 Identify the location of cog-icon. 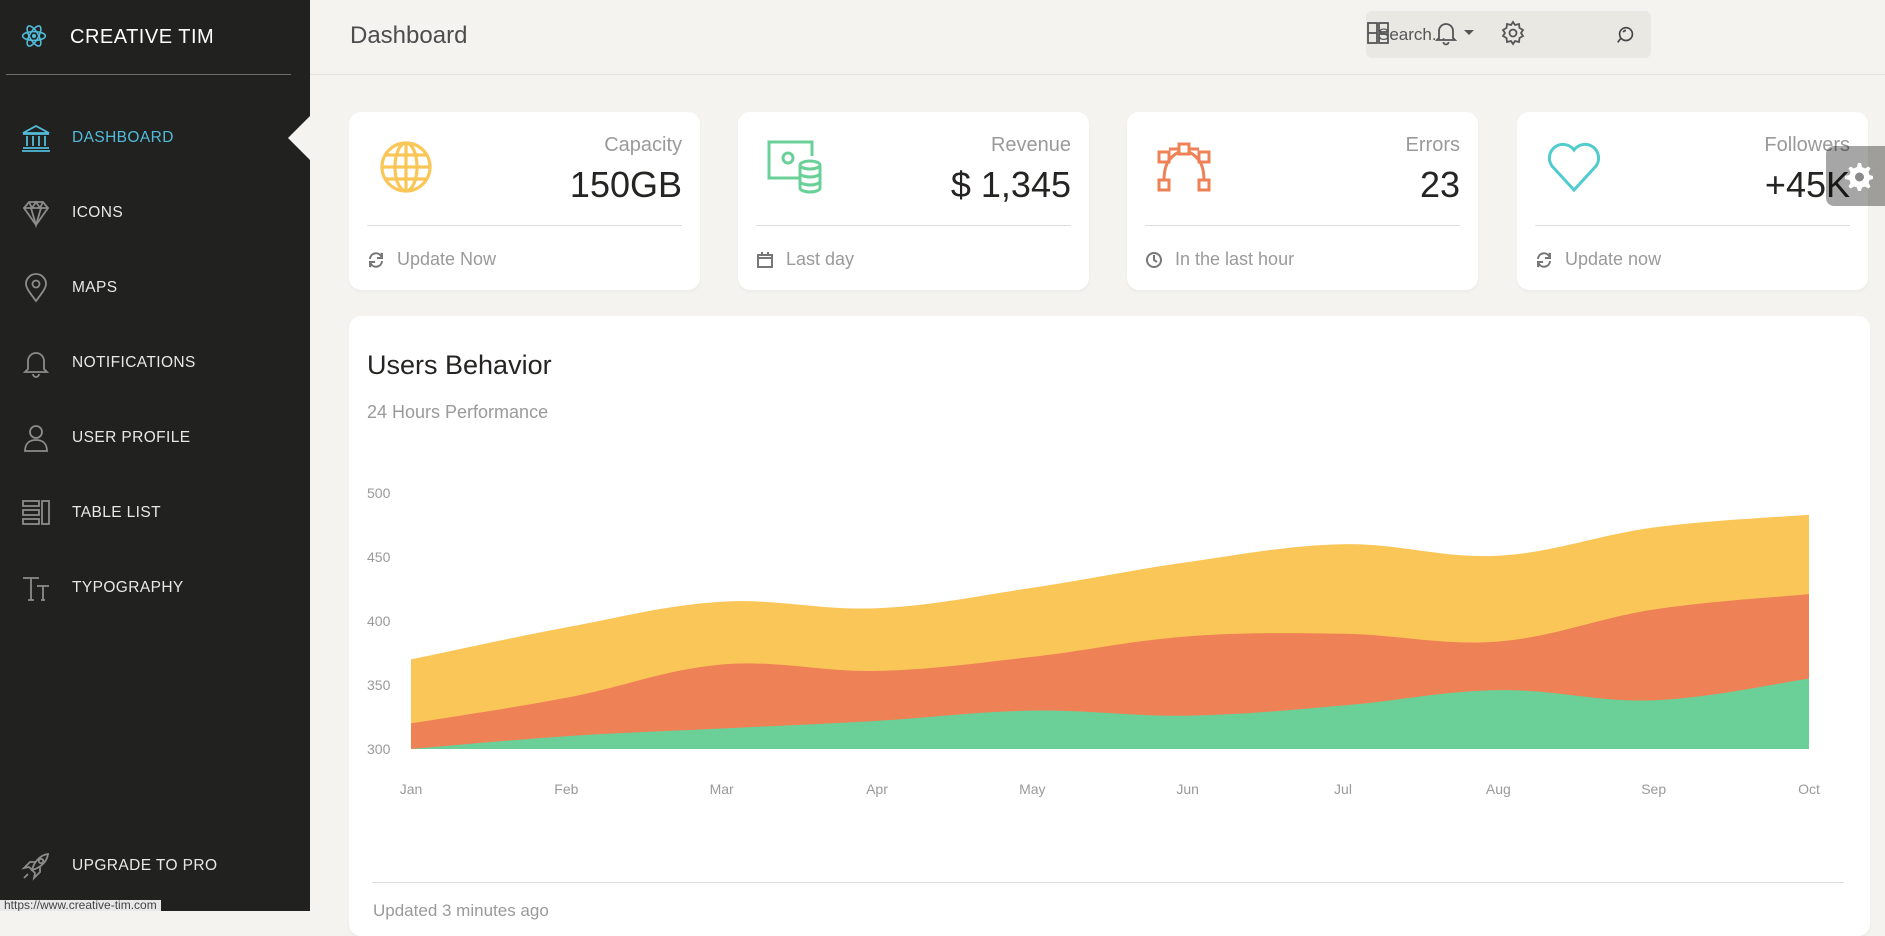
(1859, 177).